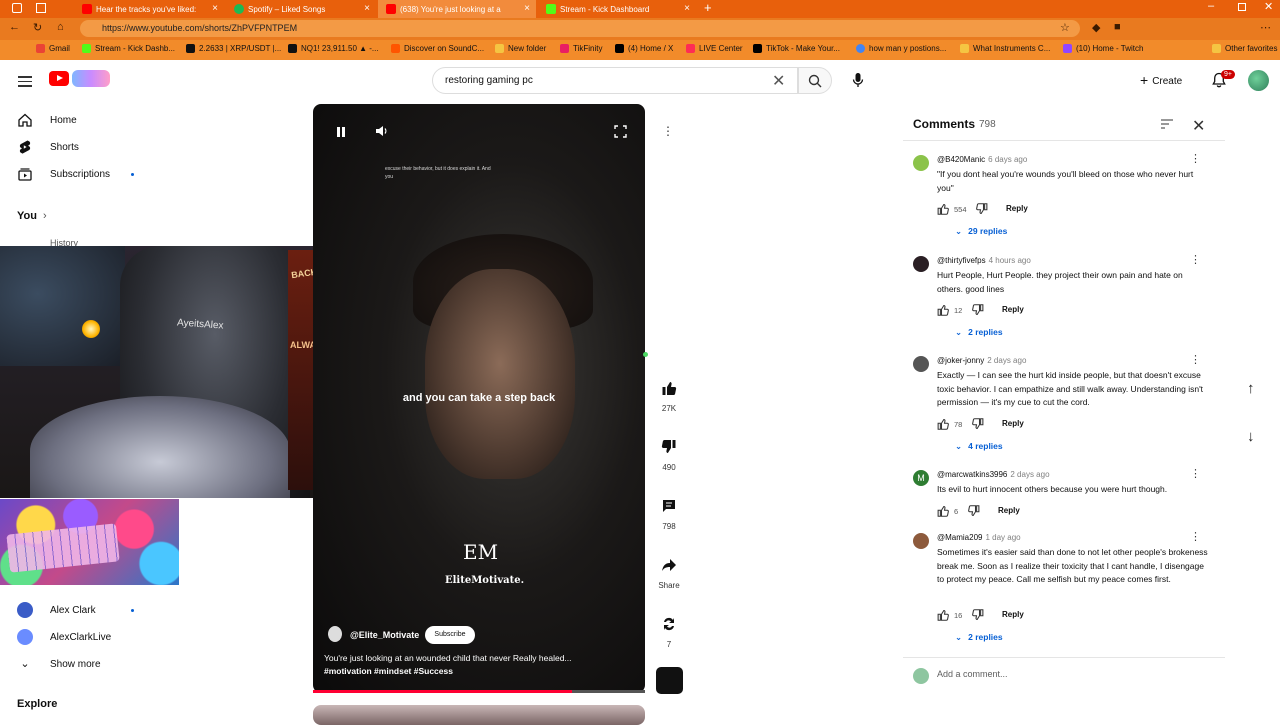  What do you see at coordinates (47, 120) in the screenshot?
I see `sidebar-item-home: Home` at bounding box center [47, 120].